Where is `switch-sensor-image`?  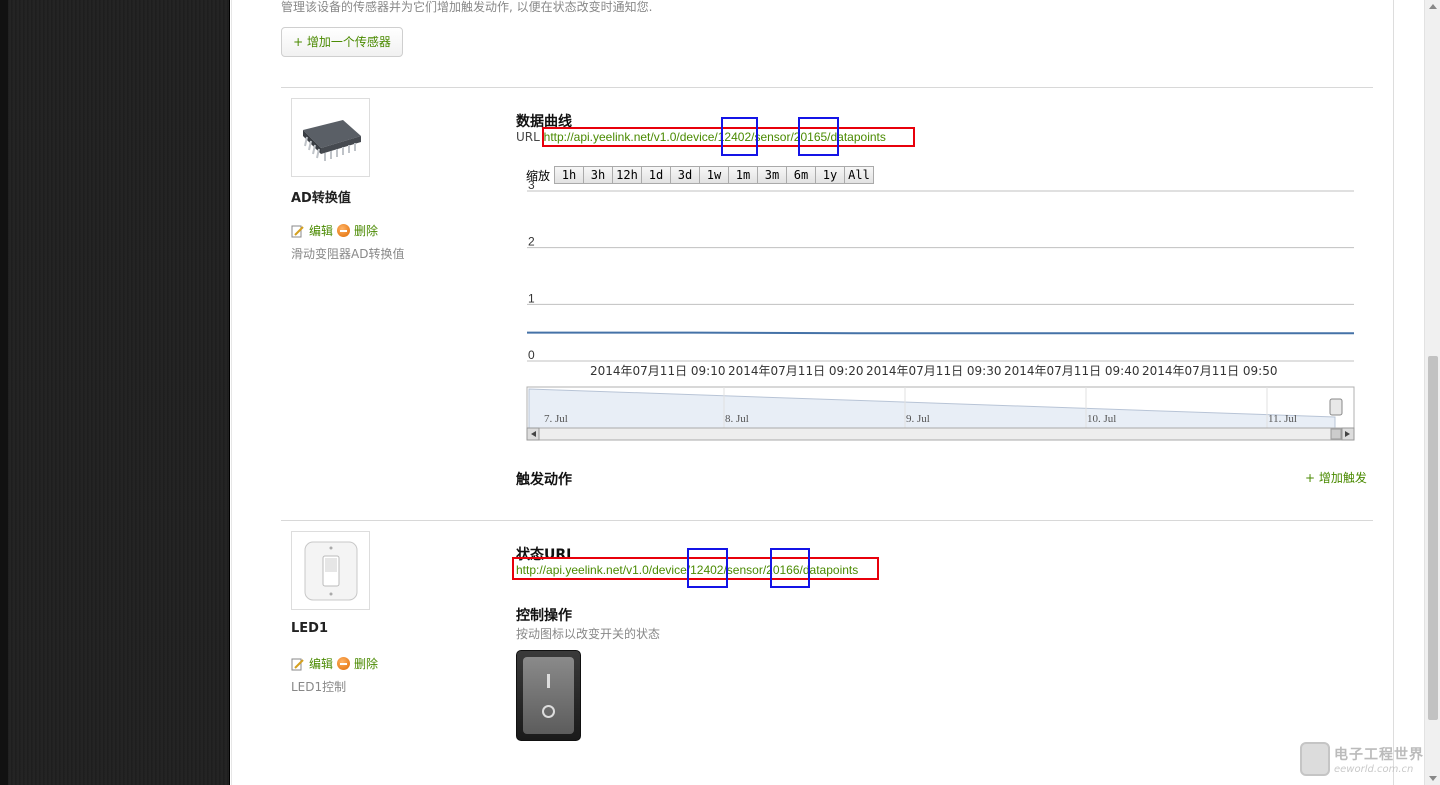
switch-sensor-image is located at coordinates (330, 570).